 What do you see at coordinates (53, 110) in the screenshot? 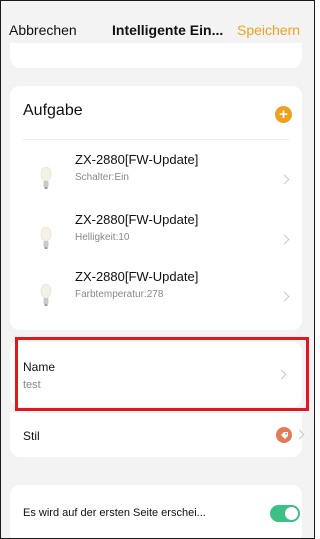
I see `tasks-heading: Aufgabe` at bounding box center [53, 110].